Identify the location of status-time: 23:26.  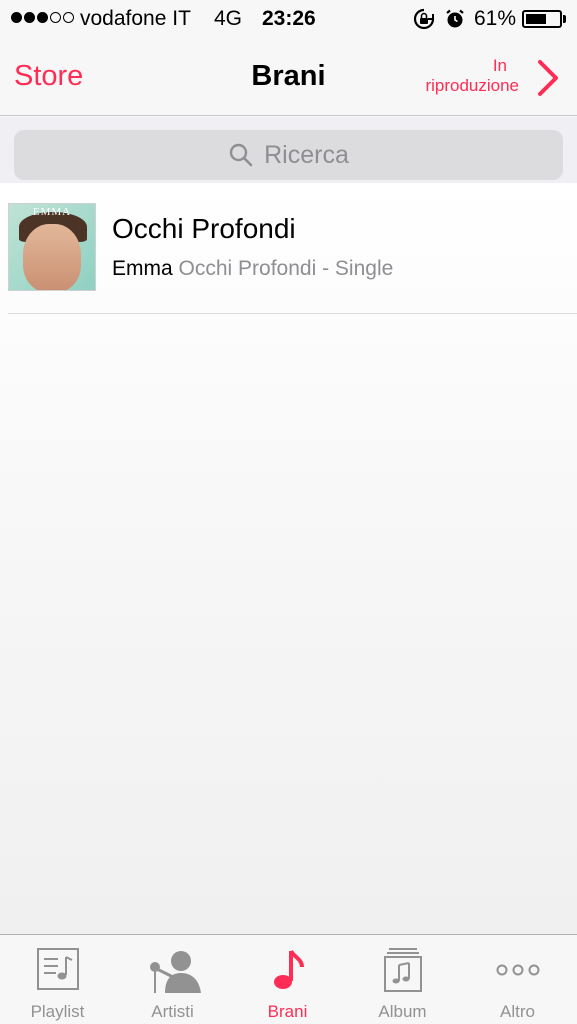
(289, 18).